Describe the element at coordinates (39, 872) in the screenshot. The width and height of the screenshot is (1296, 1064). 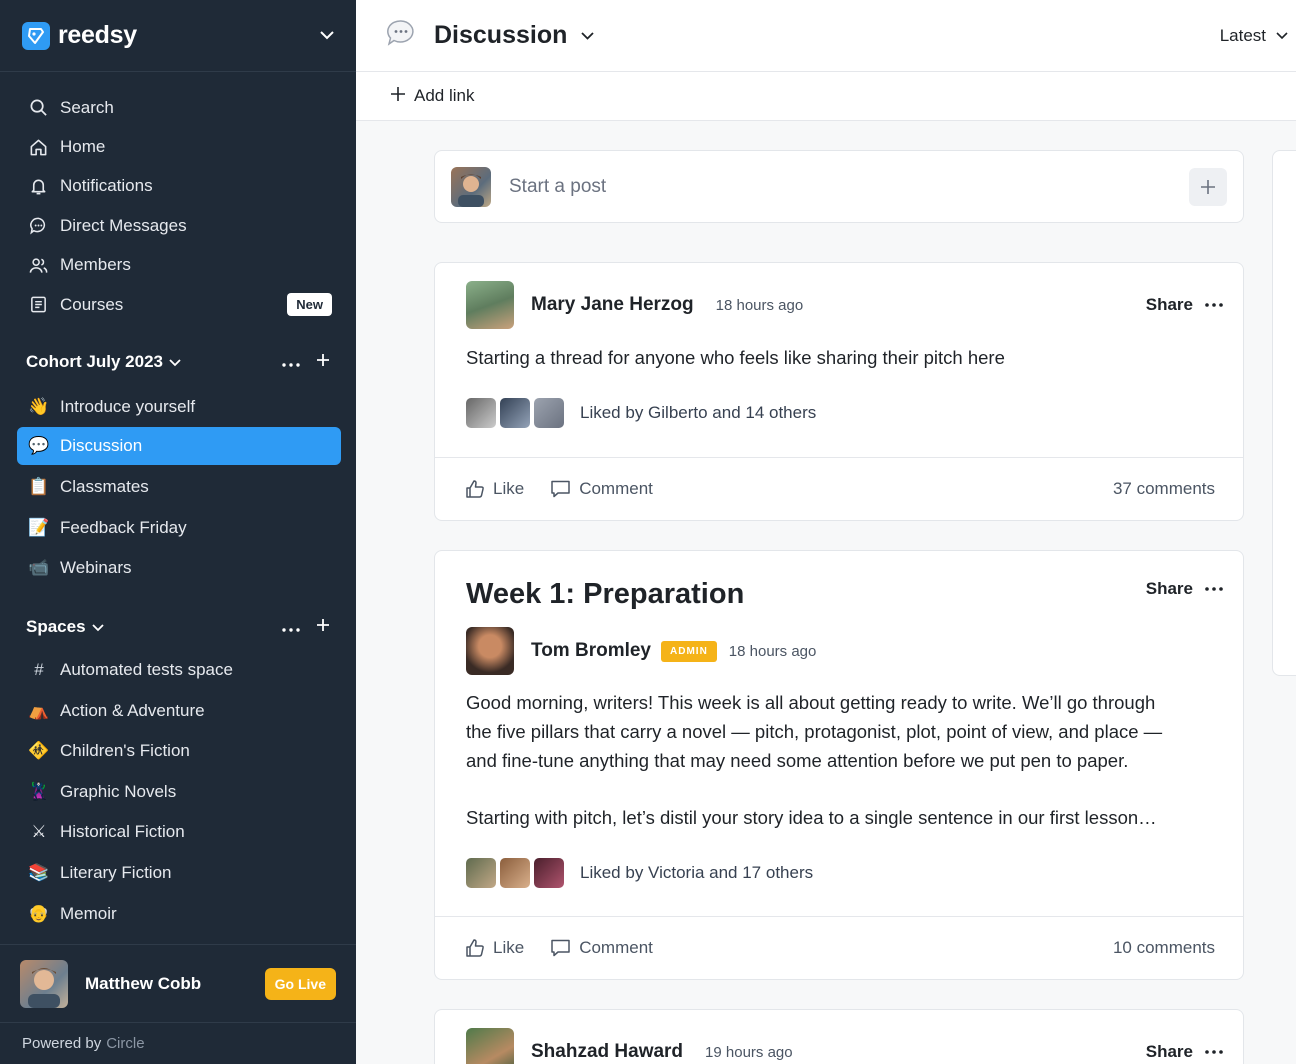
I see `books-icon: 📚` at that location.